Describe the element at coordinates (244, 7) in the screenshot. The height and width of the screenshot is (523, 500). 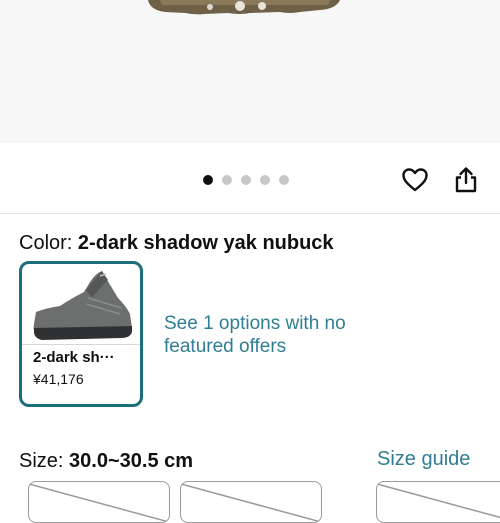
I see `shoe-sole-image` at that location.